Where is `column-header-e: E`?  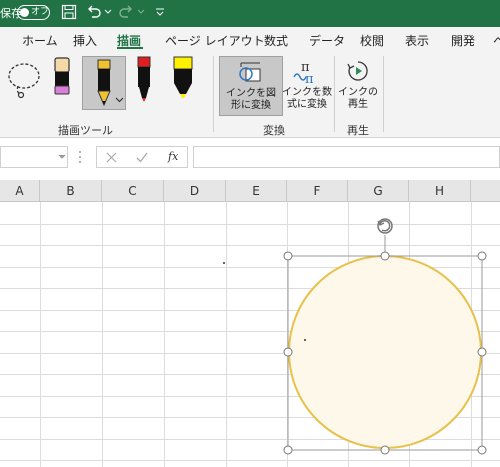
column-header-e: E is located at coordinates (256, 191).